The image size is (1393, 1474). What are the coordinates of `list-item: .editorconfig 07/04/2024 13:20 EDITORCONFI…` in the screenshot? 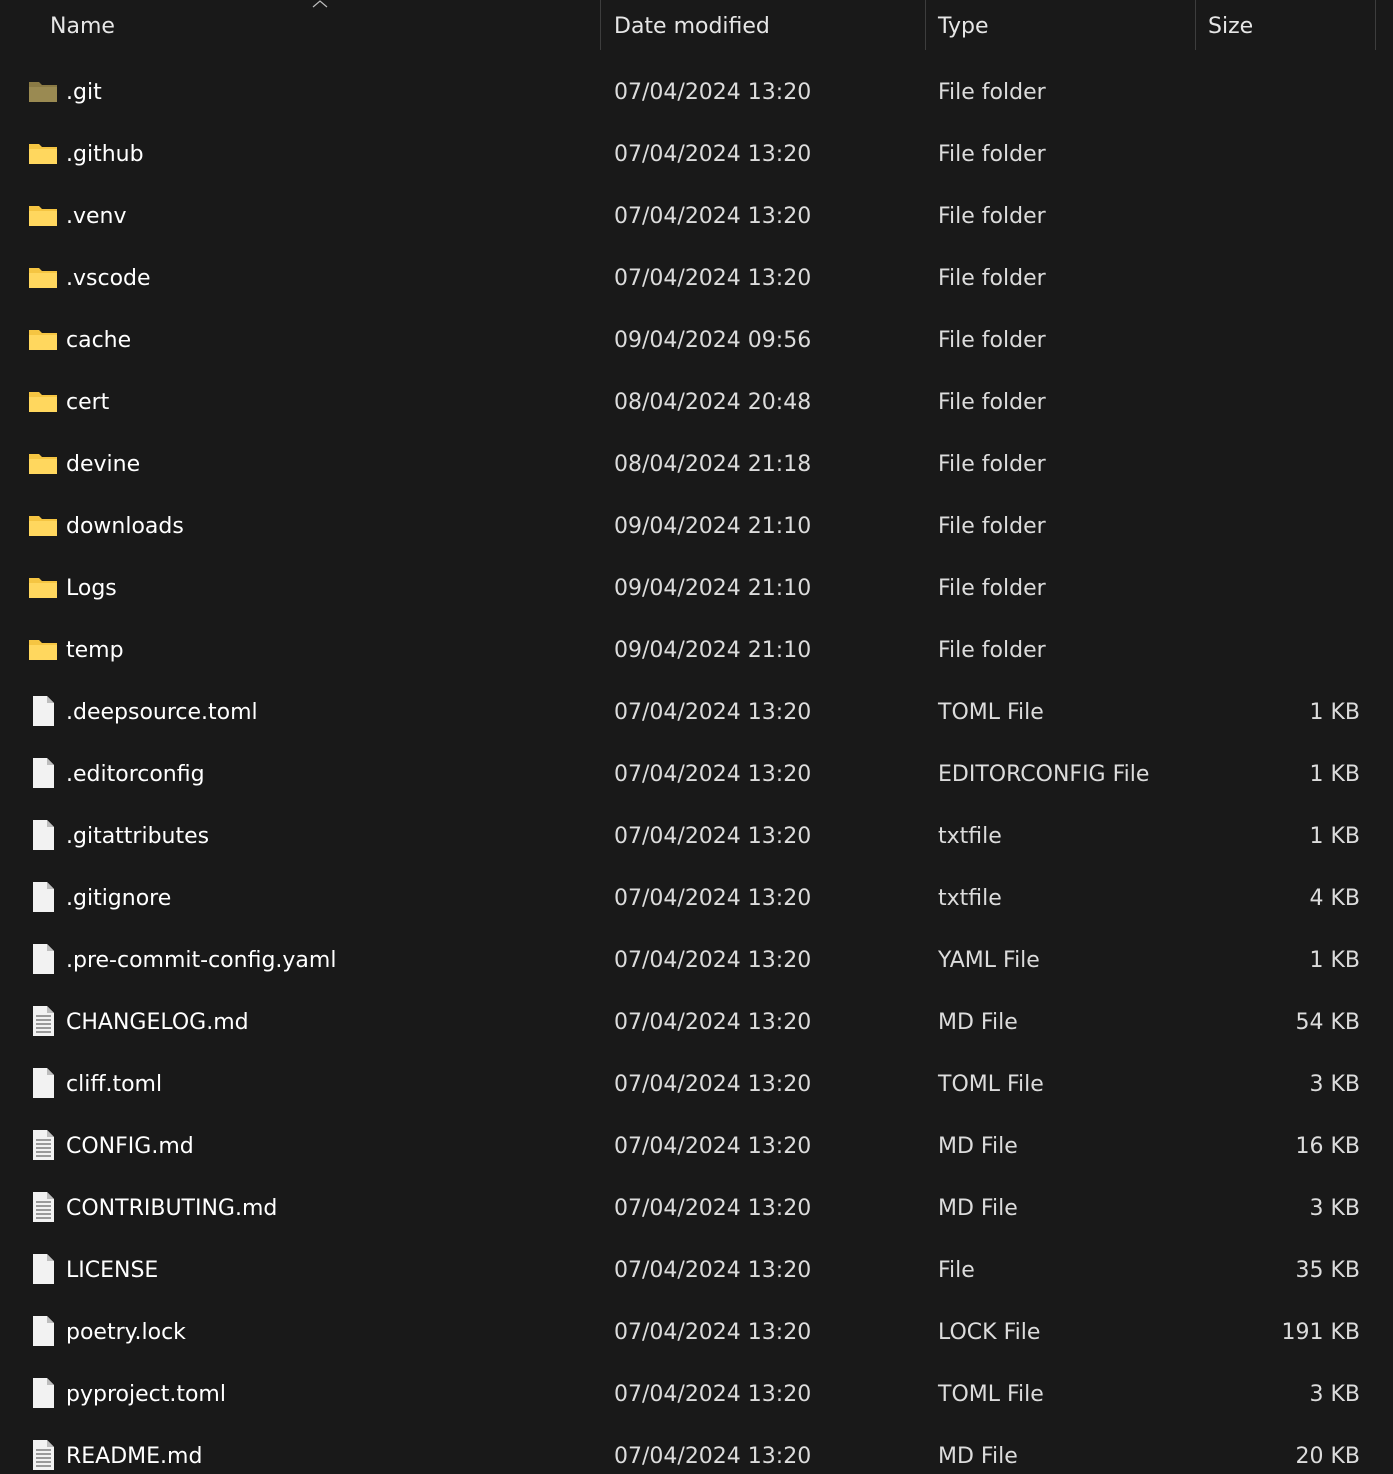 It's located at (696, 775).